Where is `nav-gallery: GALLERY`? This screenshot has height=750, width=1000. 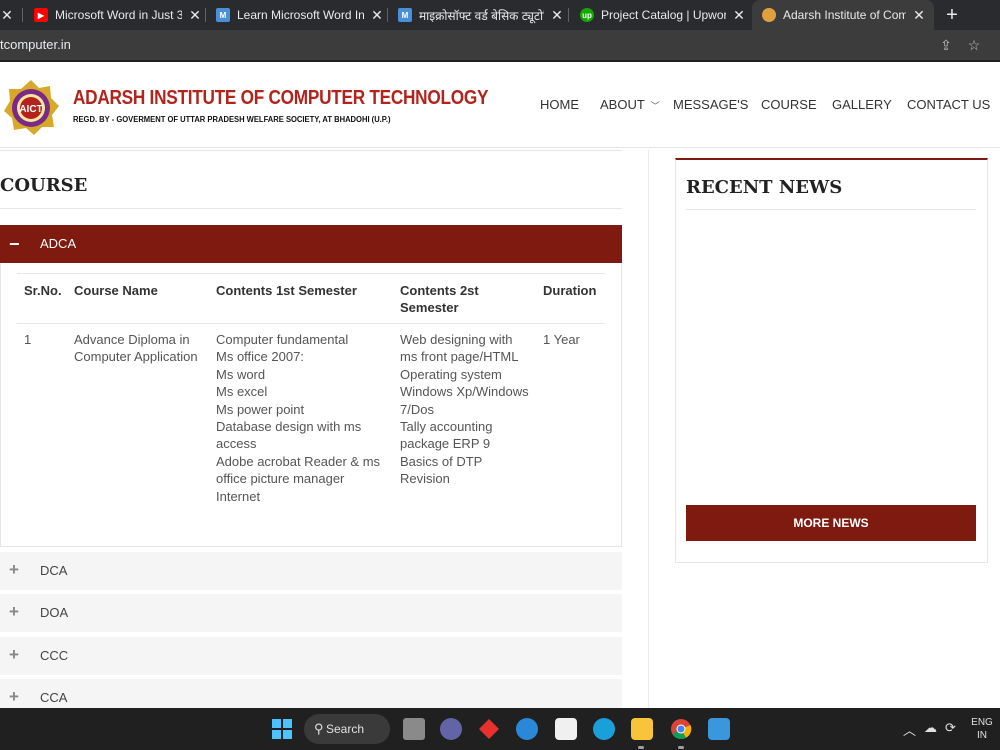
nav-gallery: GALLERY is located at coordinates (862, 104).